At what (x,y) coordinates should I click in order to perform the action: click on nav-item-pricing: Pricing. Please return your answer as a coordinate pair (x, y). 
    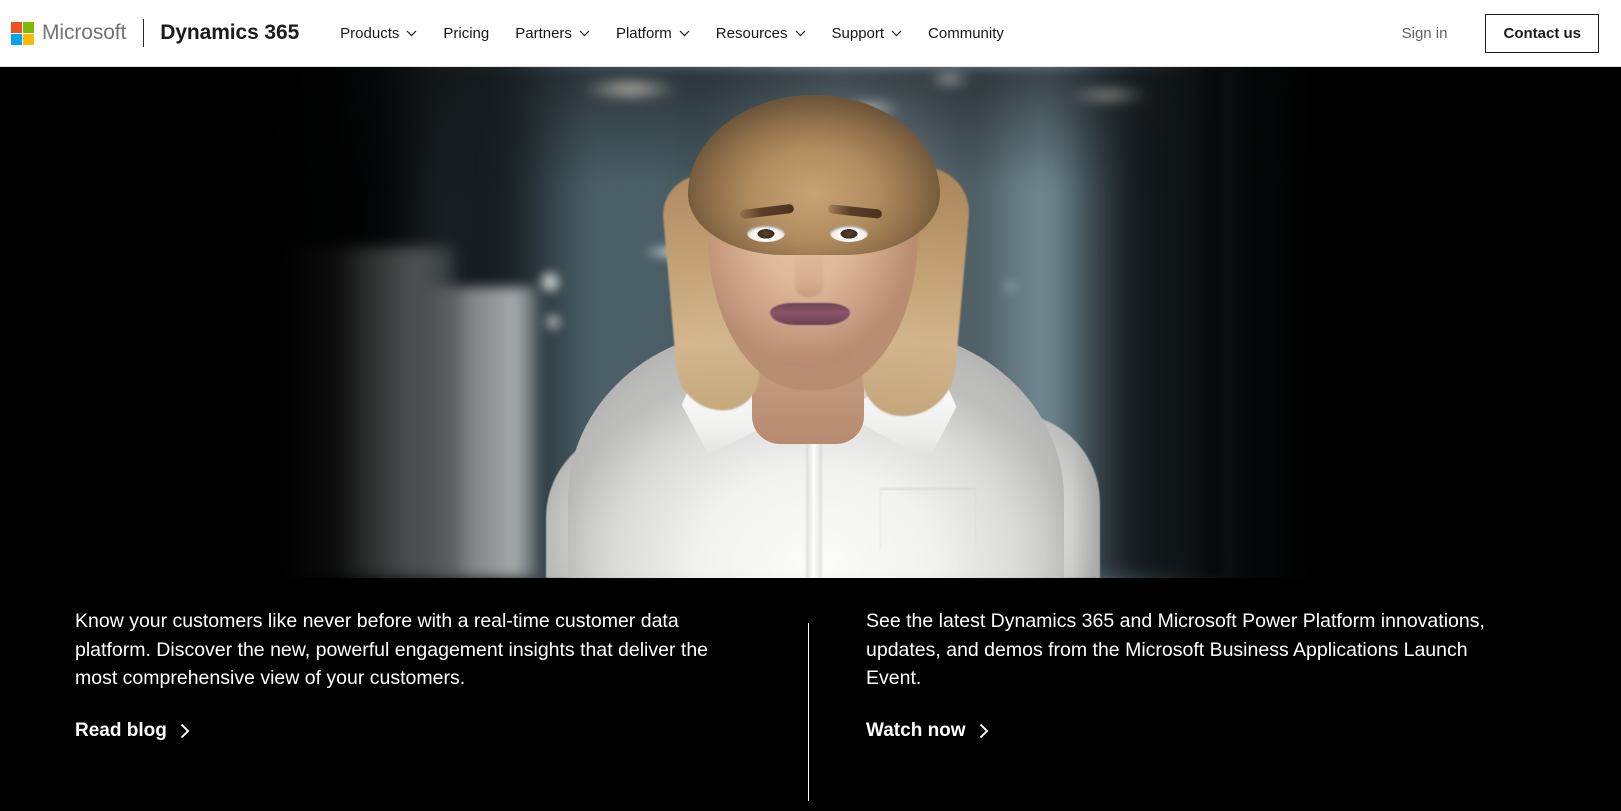
    Looking at the image, I should click on (466, 33).